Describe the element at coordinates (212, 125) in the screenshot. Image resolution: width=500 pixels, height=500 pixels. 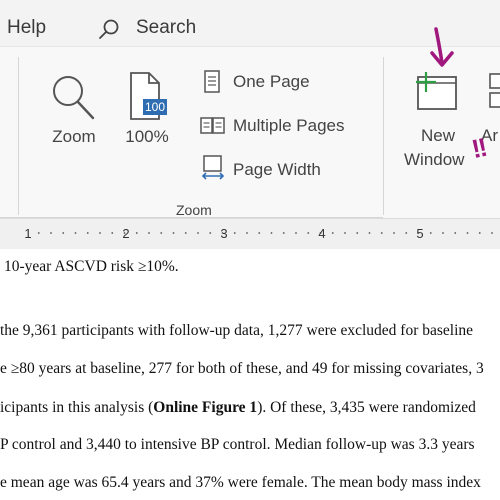
I see `multiple-pages-icon` at that location.